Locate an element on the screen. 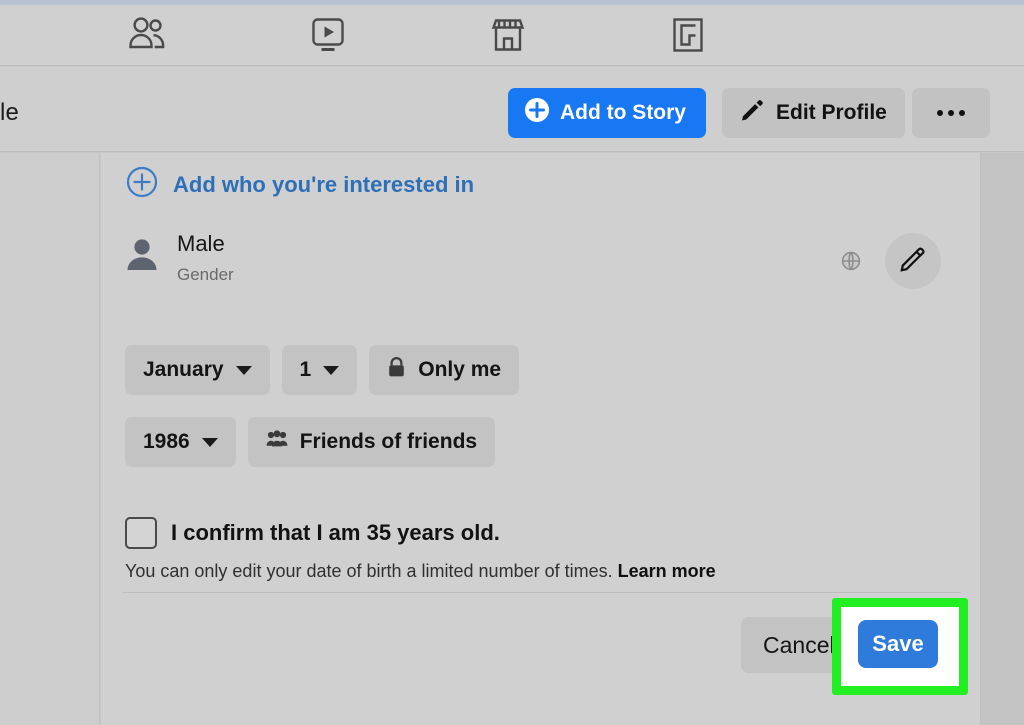 This screenshot has width=1024, height=725. right-gutter is located at coordinates (1002, 439).